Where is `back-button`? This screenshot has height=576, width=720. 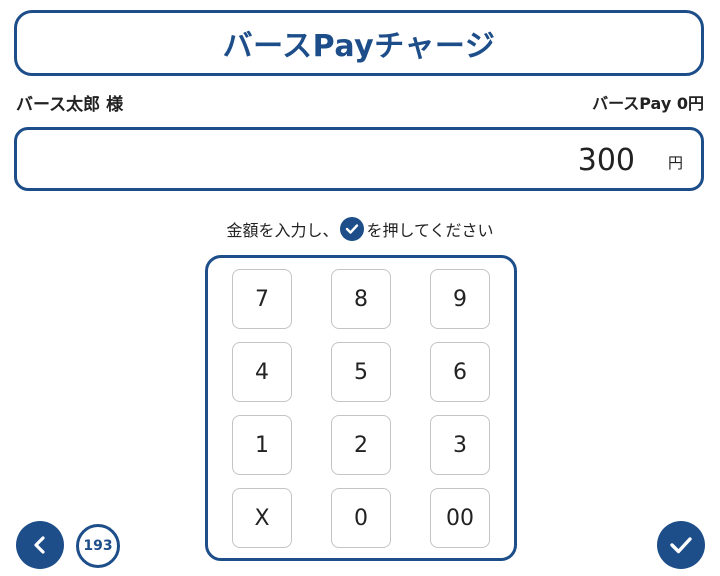
back-button is located at coordinates (40, 545).